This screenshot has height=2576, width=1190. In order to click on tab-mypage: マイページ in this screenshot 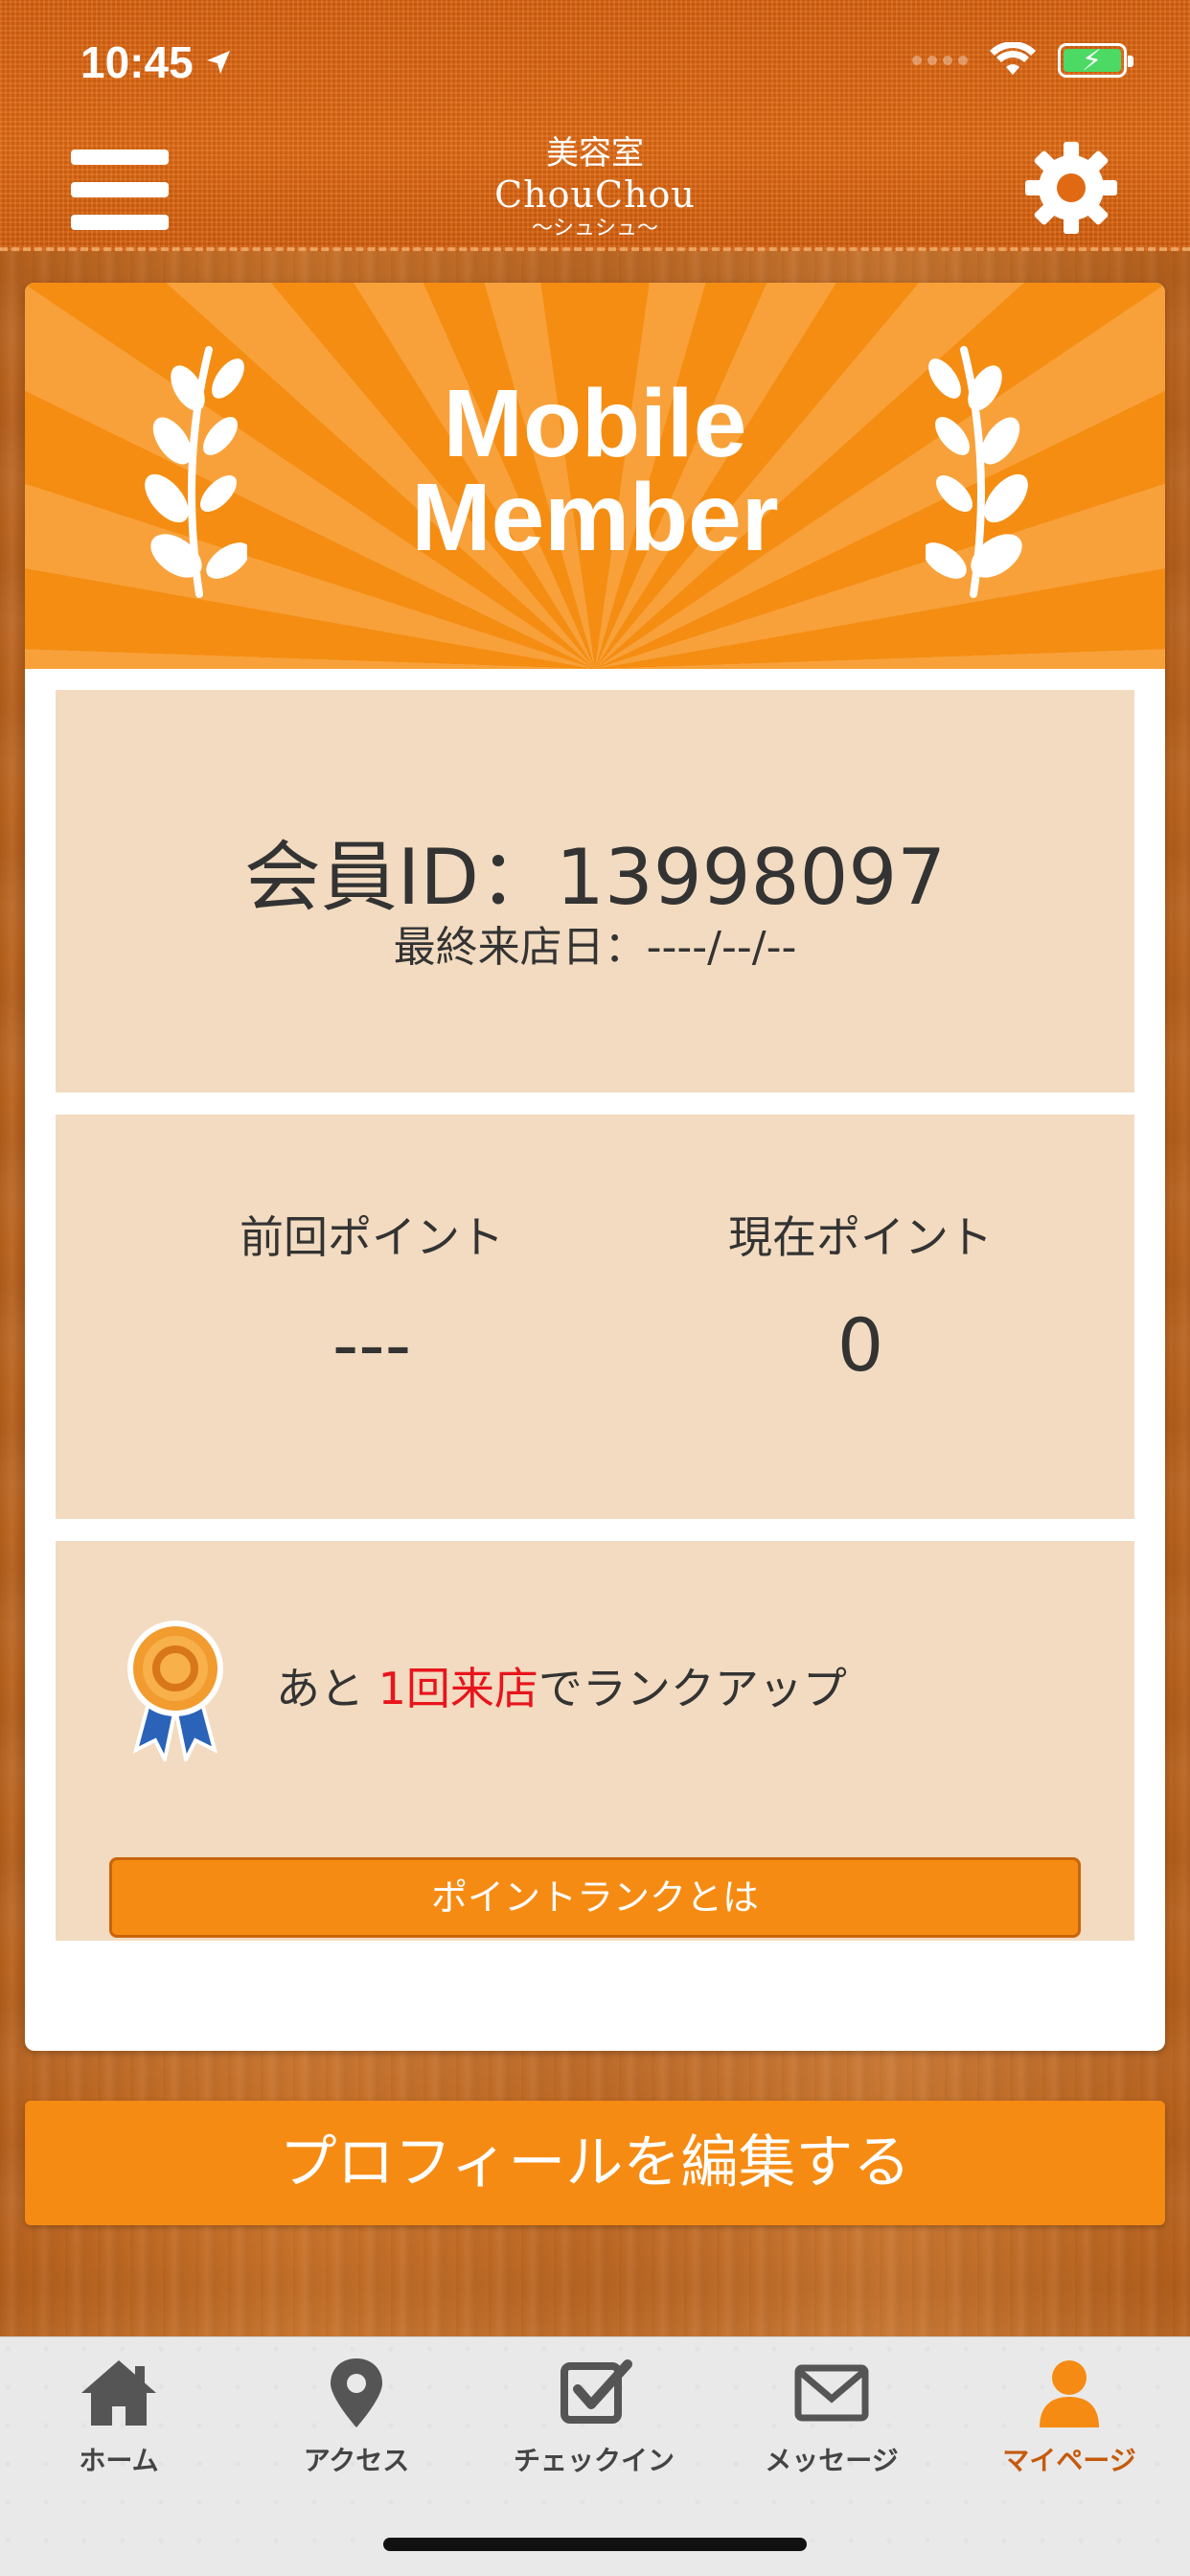, I will do `click(1069, 2426)`.